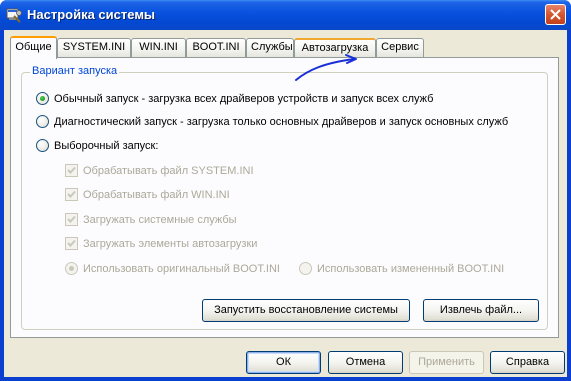 The width and height of the screenshot is (571, 381). I want to click on use-modified-boot-ini-label: Использовать измененный BOOT.INI, so click(411, 268).